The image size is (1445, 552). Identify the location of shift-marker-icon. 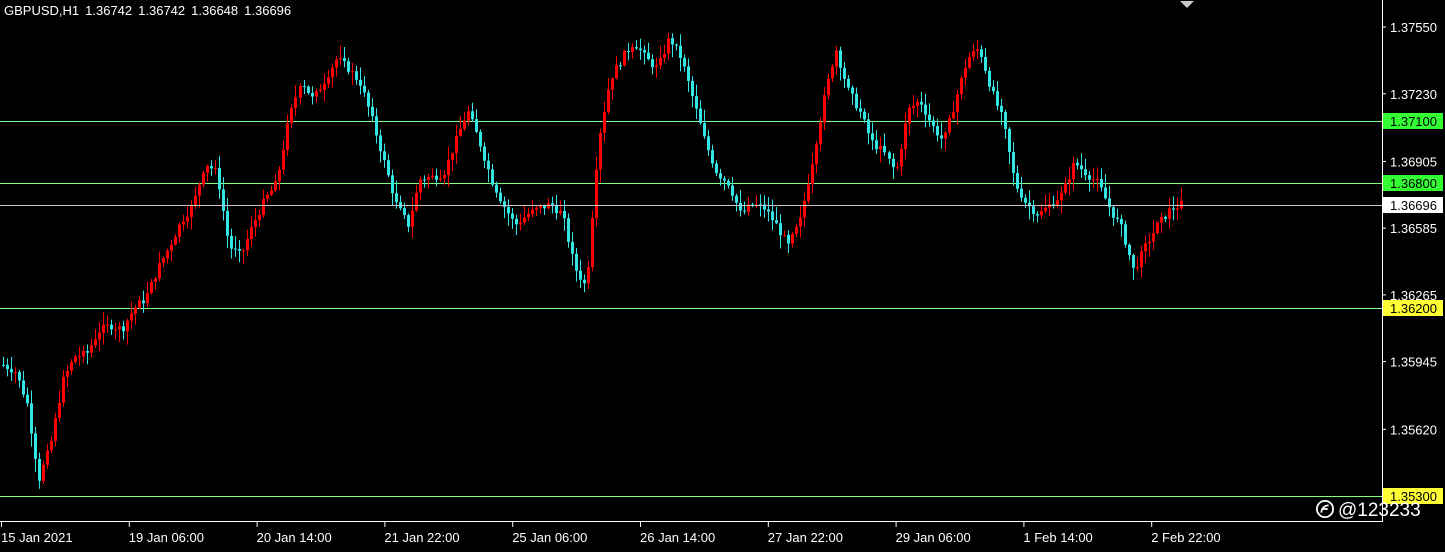
(1187, 4).